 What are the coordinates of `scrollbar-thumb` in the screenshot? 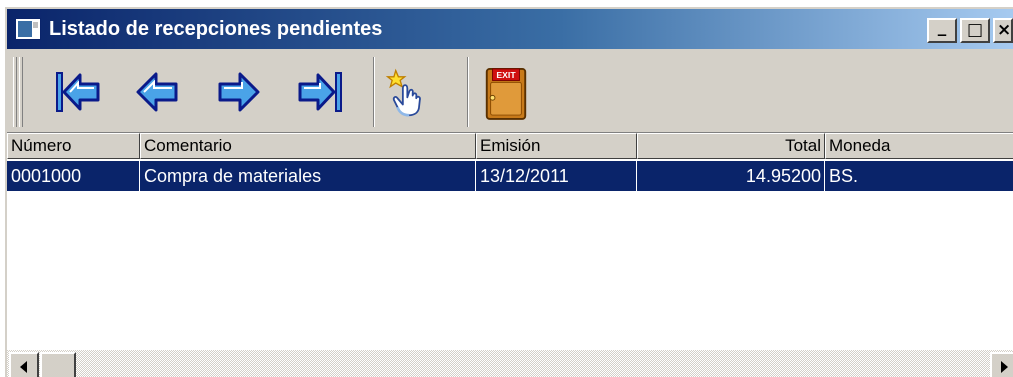 It's located at (58, 364).